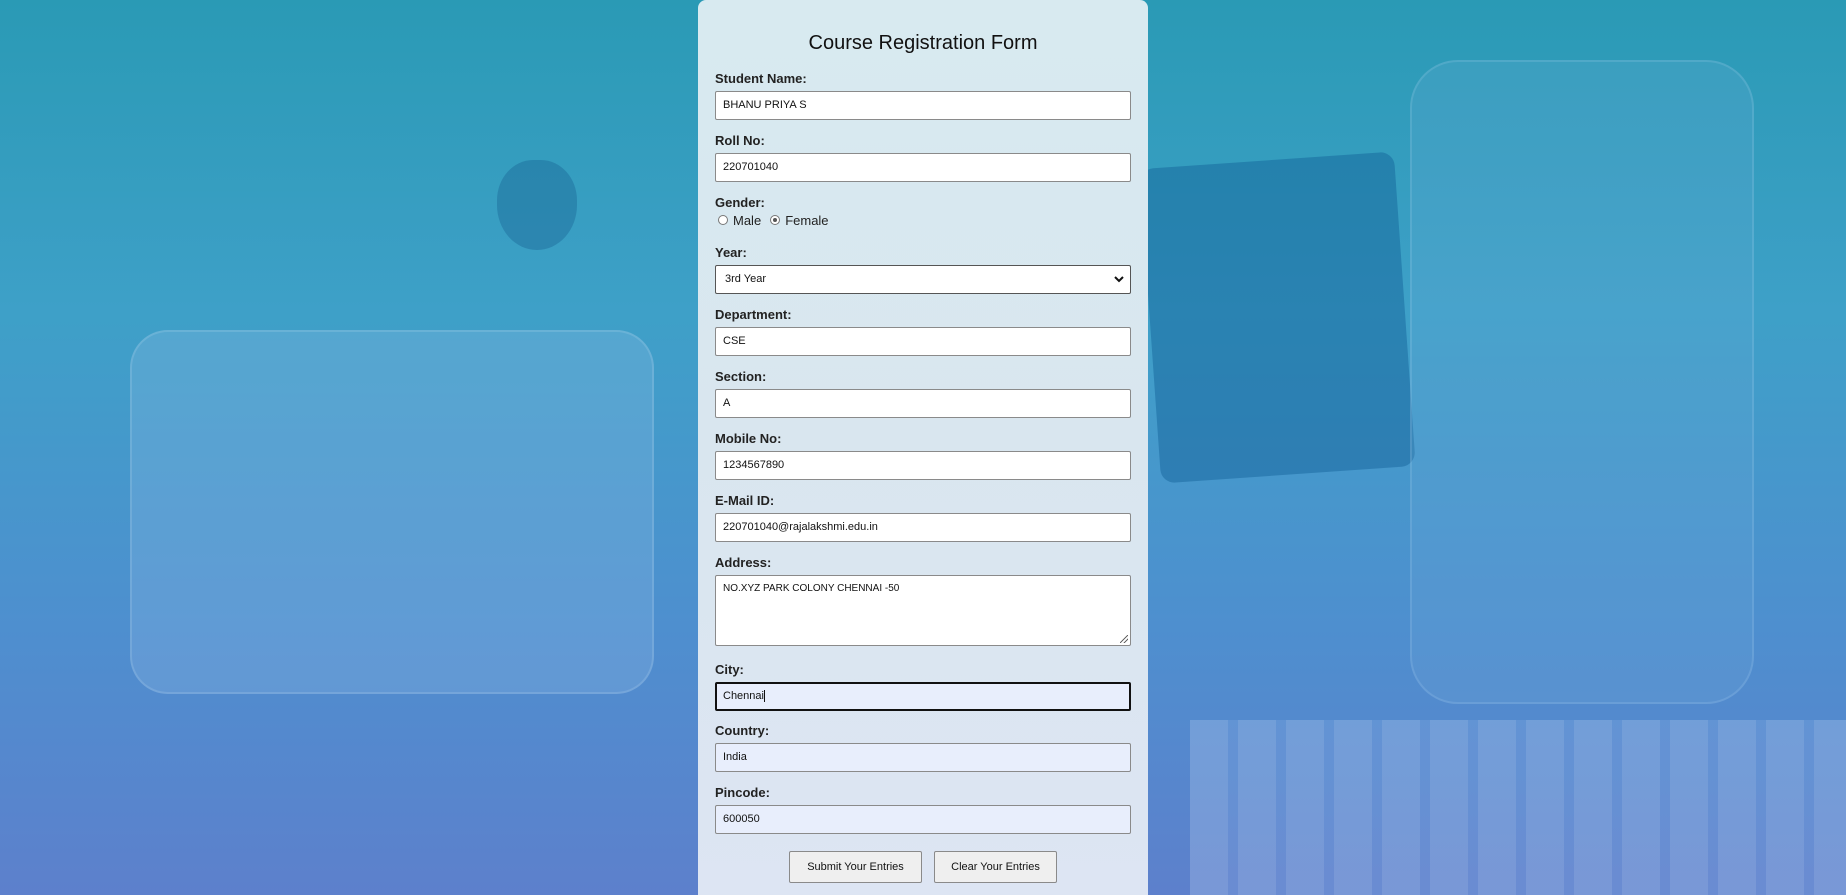  I want to click on year-field: Year: 3rd Year, so click(923, 269).